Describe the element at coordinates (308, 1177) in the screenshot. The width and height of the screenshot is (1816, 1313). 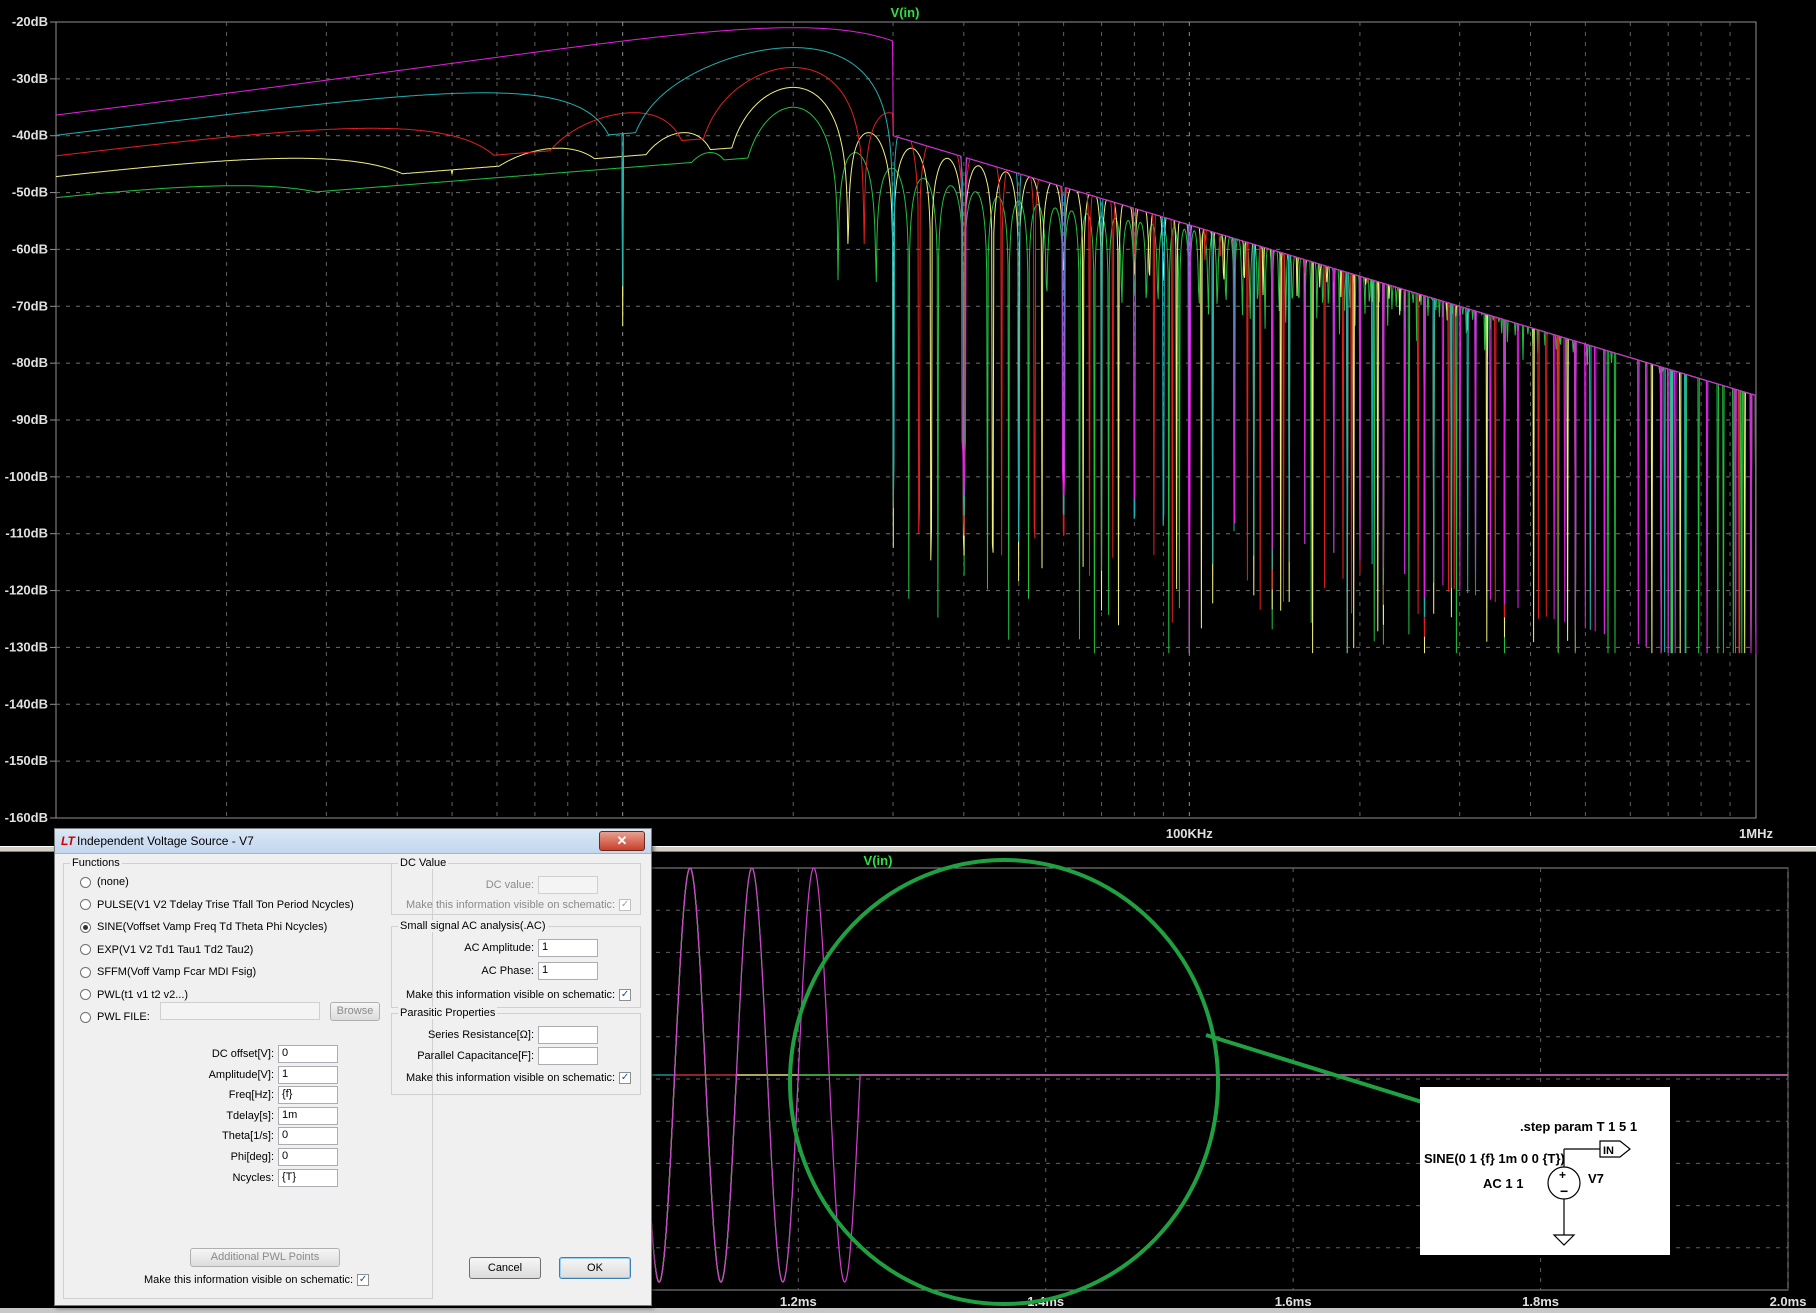
I see `sine-param-input: {T}` at that location.